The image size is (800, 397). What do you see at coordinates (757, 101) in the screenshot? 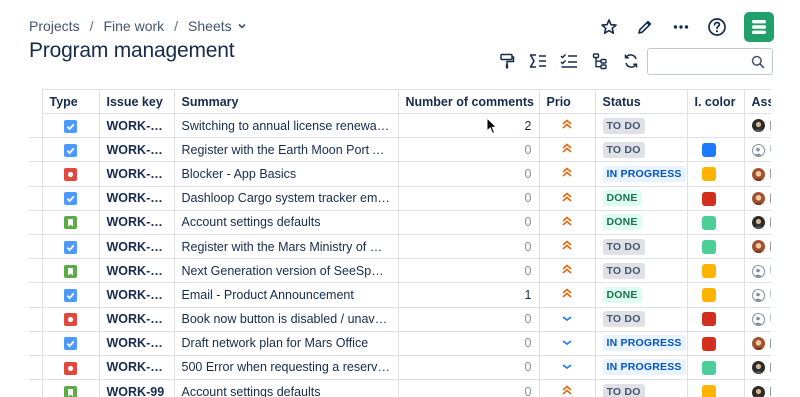
I see `column-header-assignee: Assig` at bounding box center [757, 101].